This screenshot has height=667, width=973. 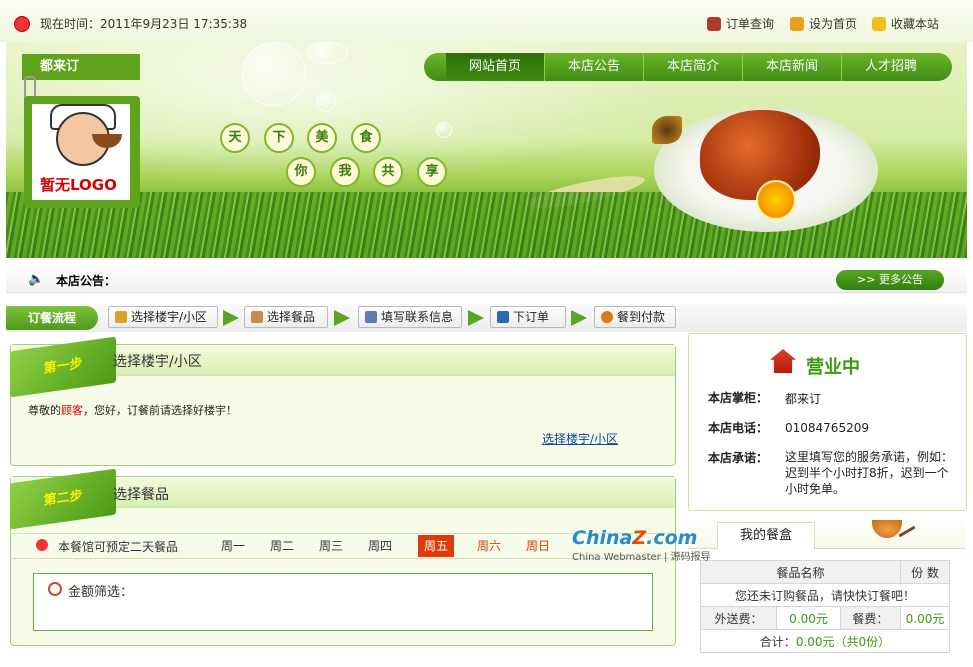 I want to click on building-icon, so click(x=121, y=317).